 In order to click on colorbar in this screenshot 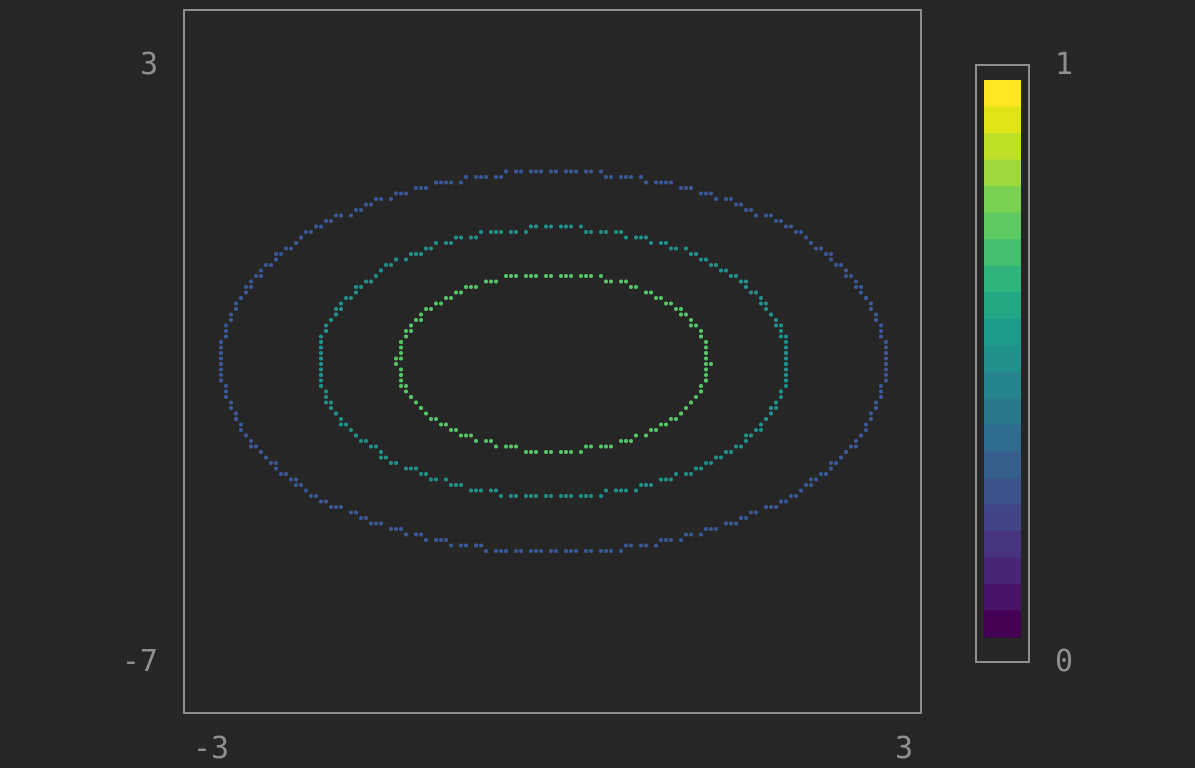, I will do `click(1002, 363)`.